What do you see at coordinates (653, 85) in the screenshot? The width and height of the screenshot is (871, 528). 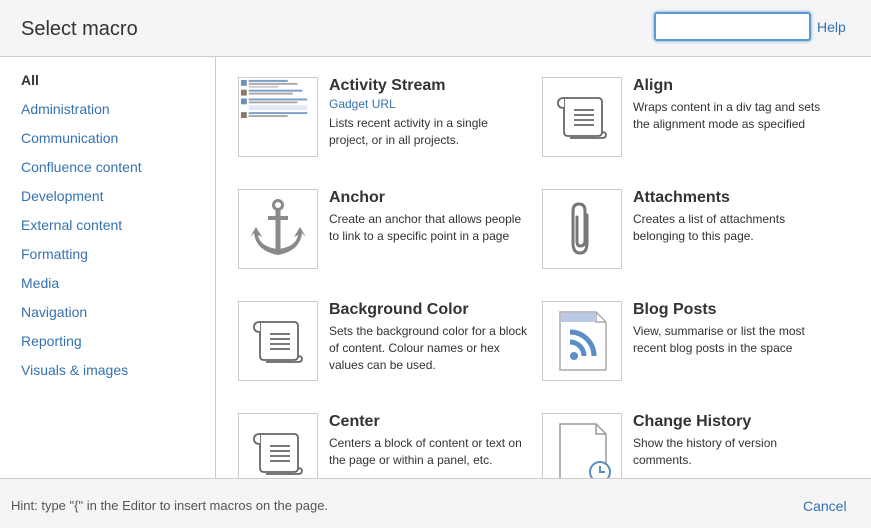 I see `macro-name: Align` at bounding box center [653, 85].